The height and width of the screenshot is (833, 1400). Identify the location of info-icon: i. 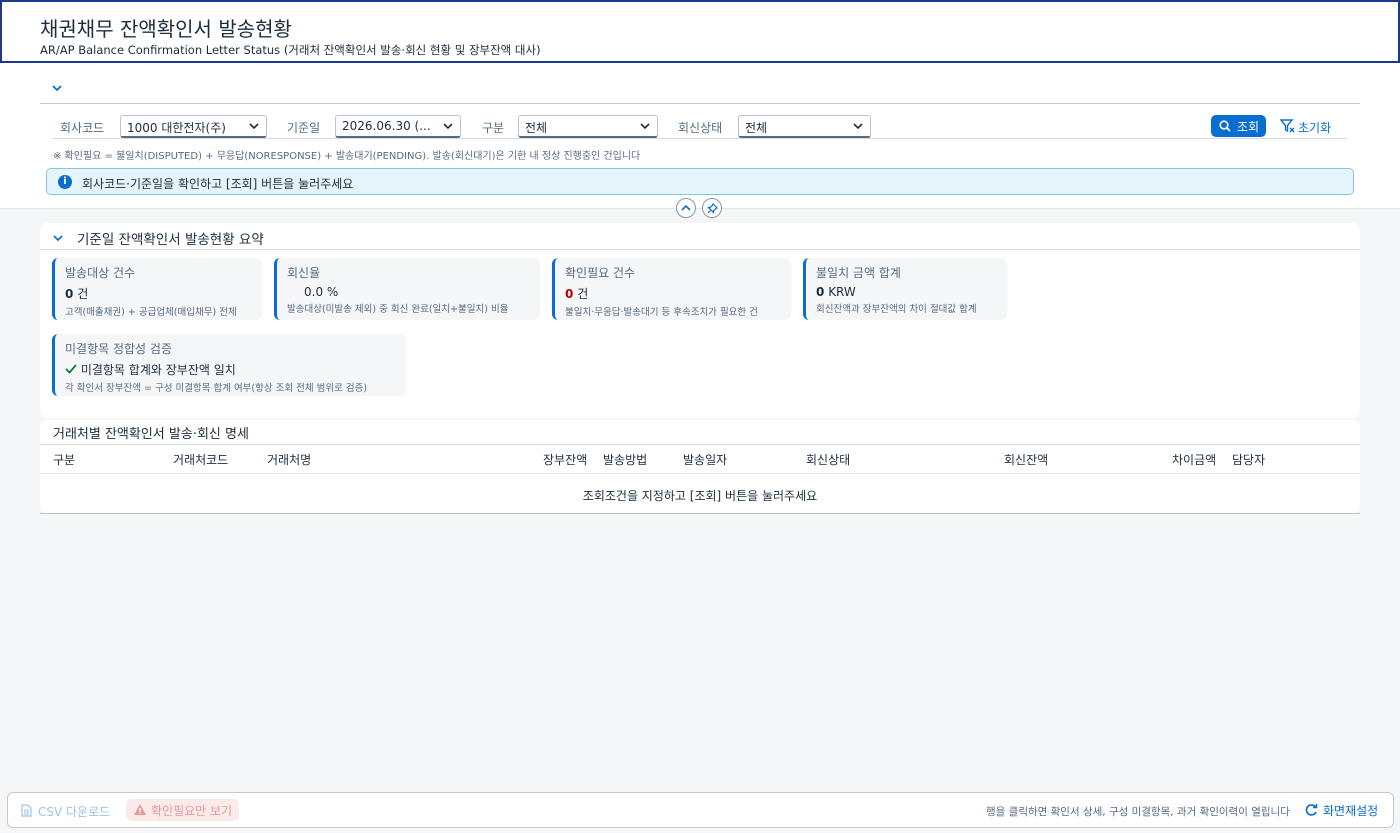
(65, 182).